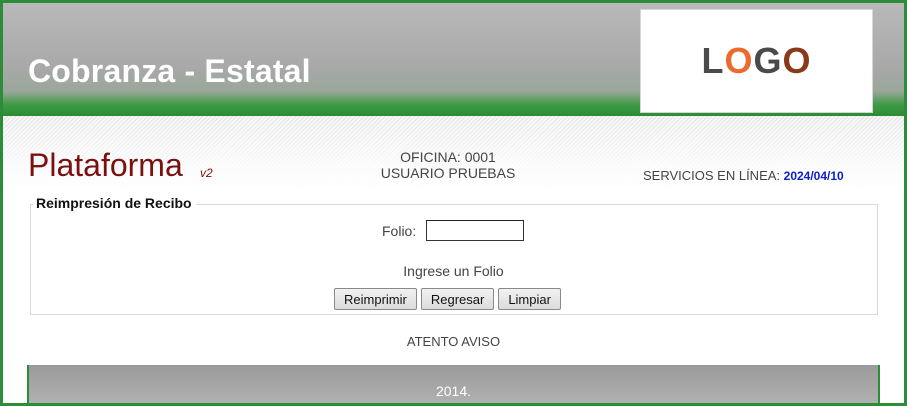 This screenshot has height=406, width=907. I want to click on folio-input, so click(475, 230).